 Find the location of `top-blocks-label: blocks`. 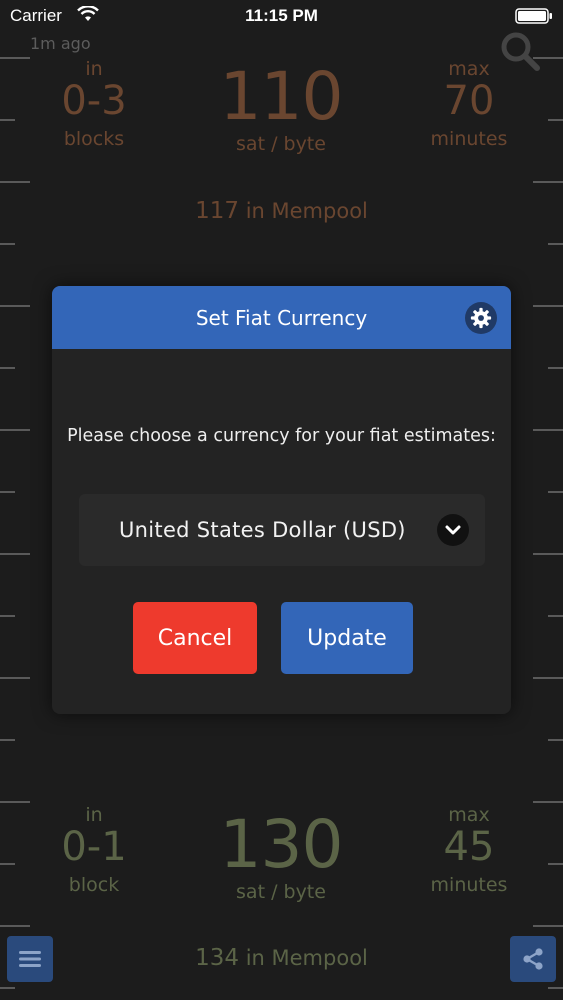

top-blocks-label: blocks is located at coordinates (94, 139).